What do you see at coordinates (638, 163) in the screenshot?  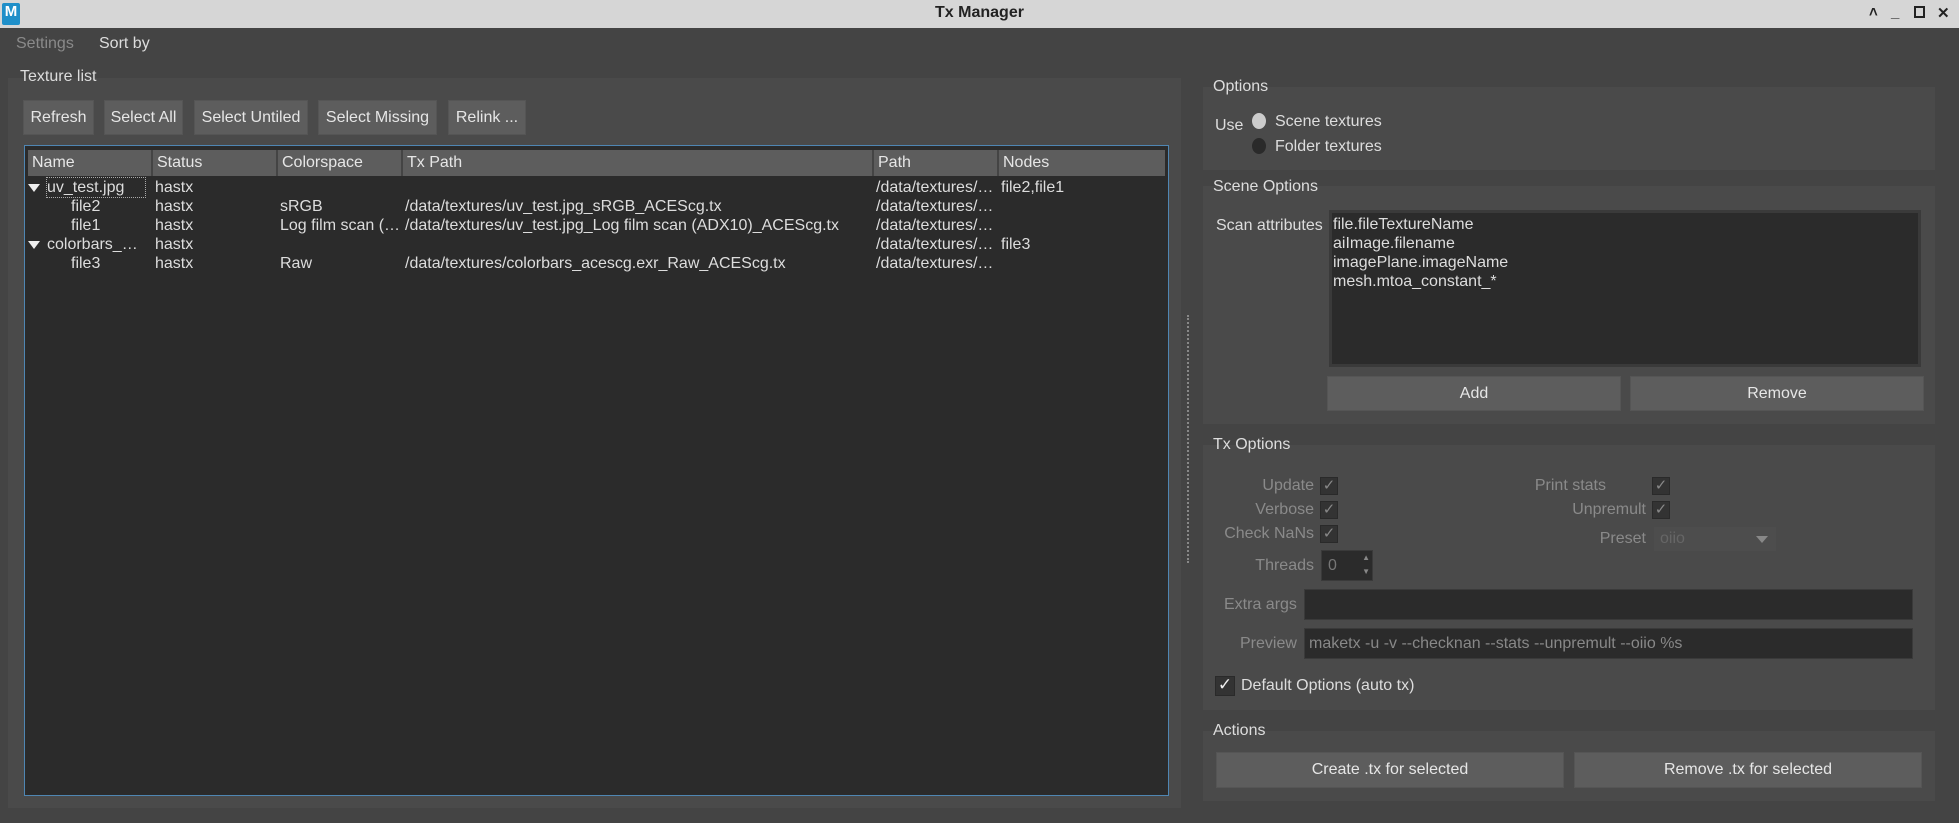 I see `column-header-tx-path: Tx Path` at bounding box center [638, 163].